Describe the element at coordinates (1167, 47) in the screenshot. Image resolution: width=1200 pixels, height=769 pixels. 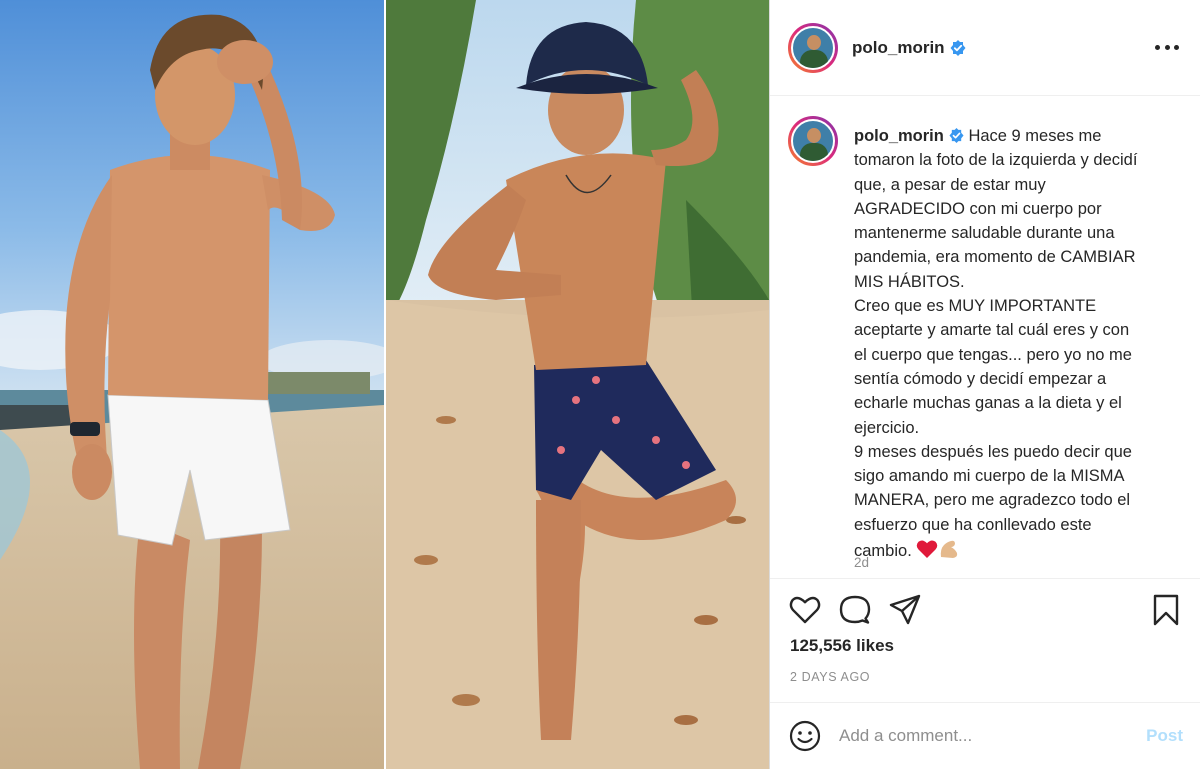
I see `more-options-icon` at that location.